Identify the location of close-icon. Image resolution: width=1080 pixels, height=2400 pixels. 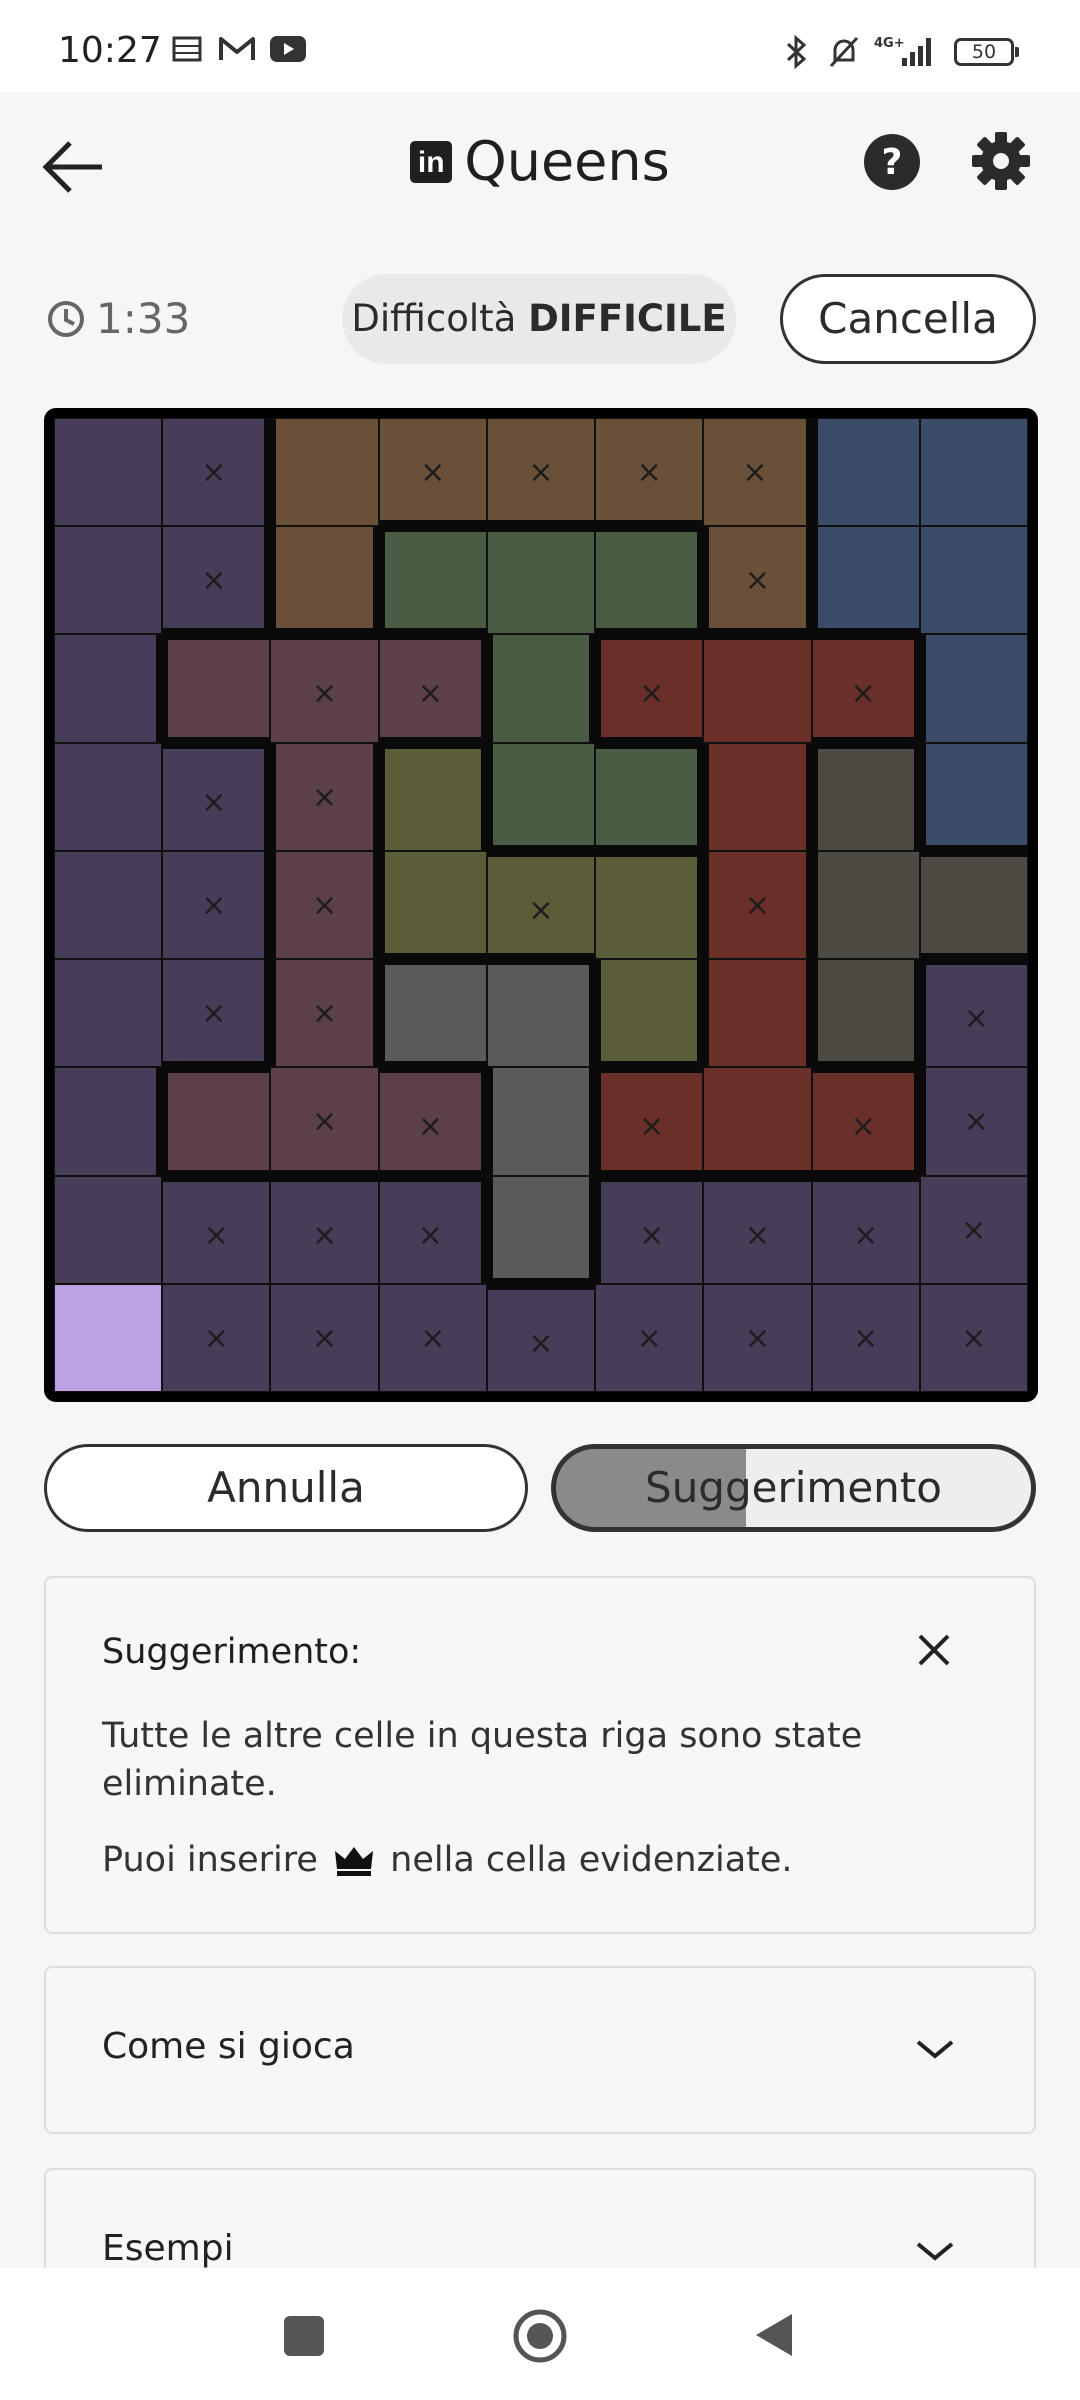
(934, 1650).